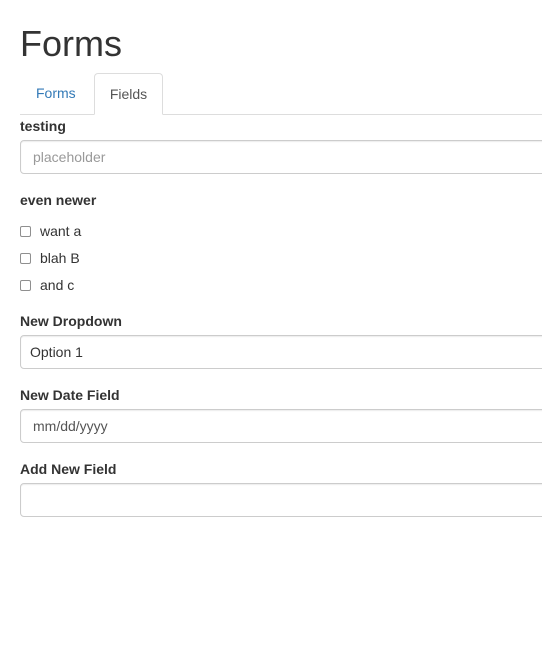 The height and width of the screenshot is (667, 542). What do you see at coordinates (58, 200) in the screenshot?
I see `even-newer-label: even newer` at bounding box center [58, 200].